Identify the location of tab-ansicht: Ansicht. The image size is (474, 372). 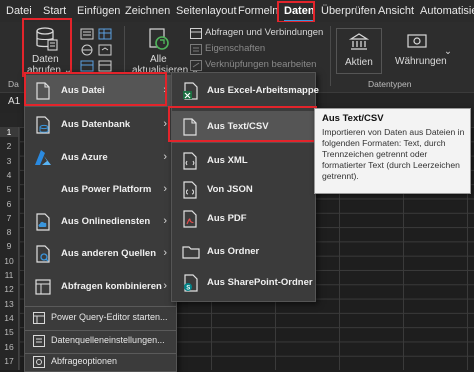
(396, 11).